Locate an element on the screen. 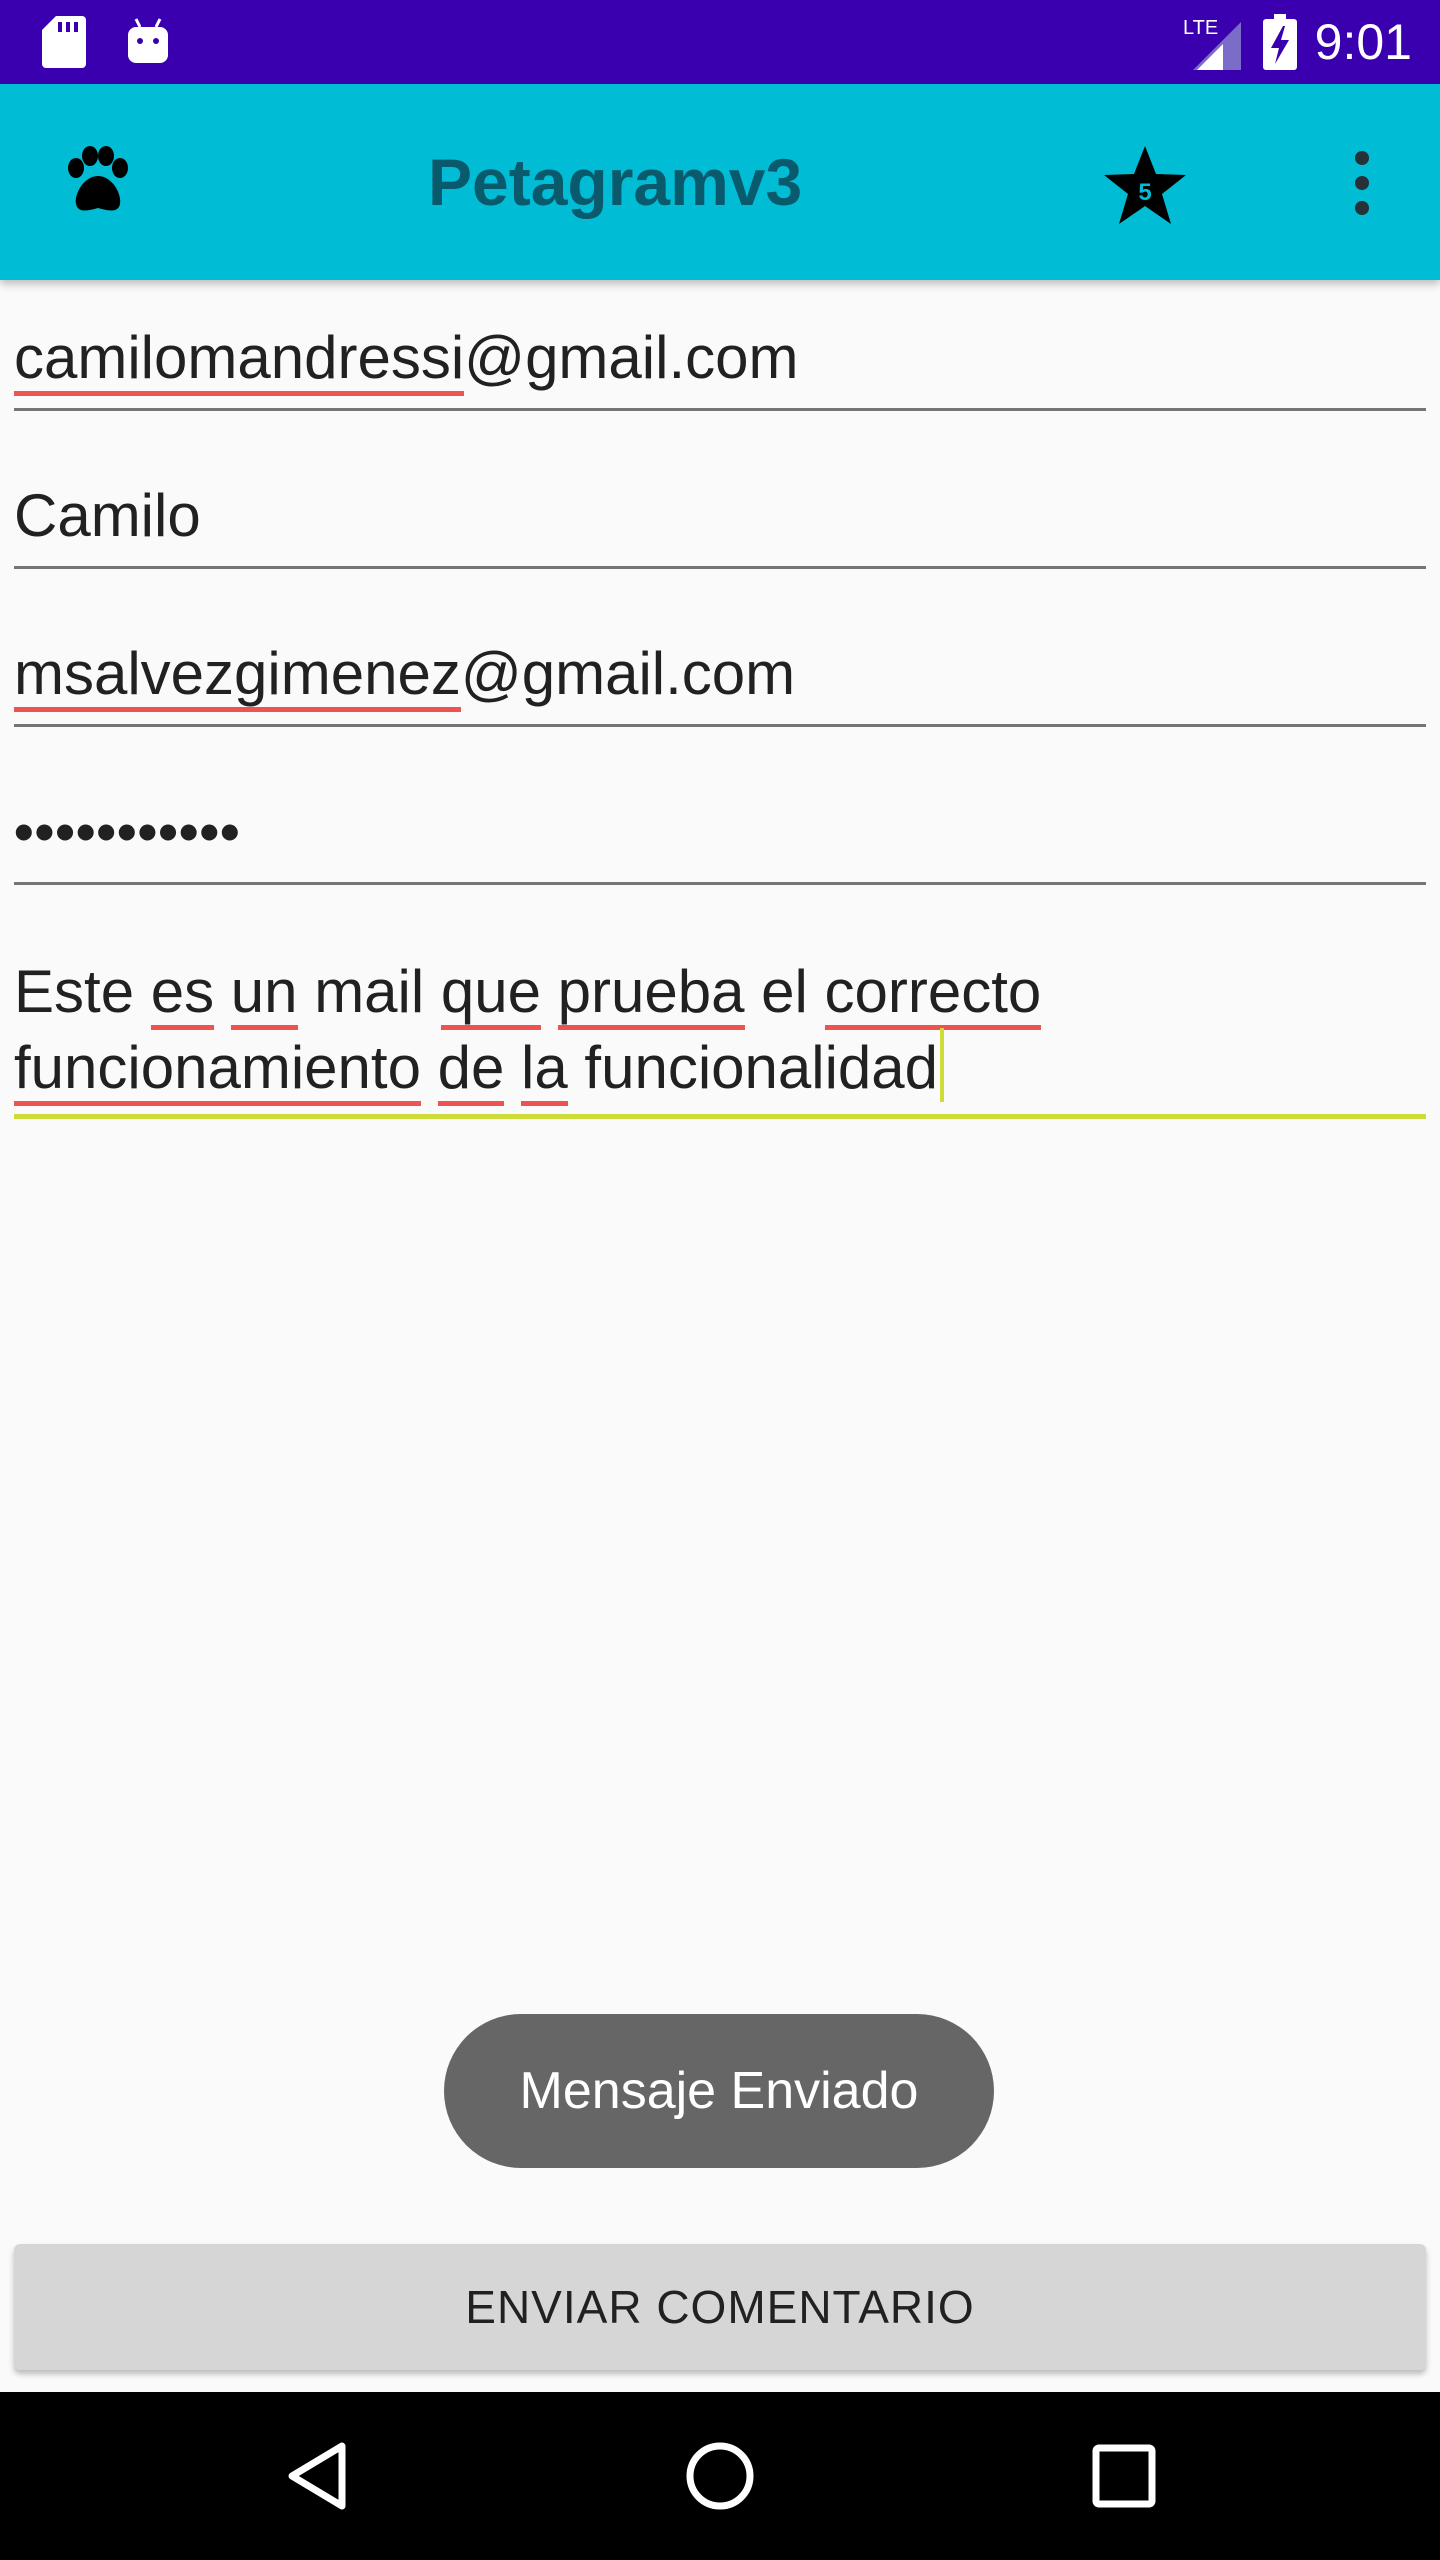  overflow-menu-icon is located at coordinates (1362, 183).